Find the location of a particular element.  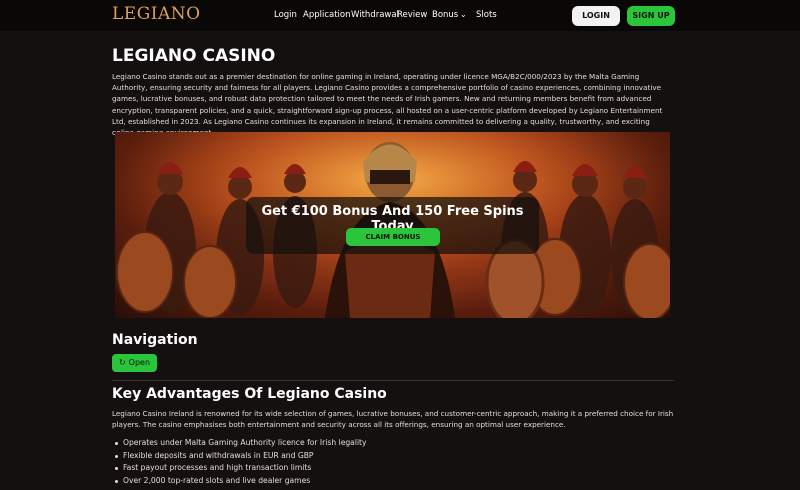

refresh-icon: ↻ is located at coordinates (122, 362).